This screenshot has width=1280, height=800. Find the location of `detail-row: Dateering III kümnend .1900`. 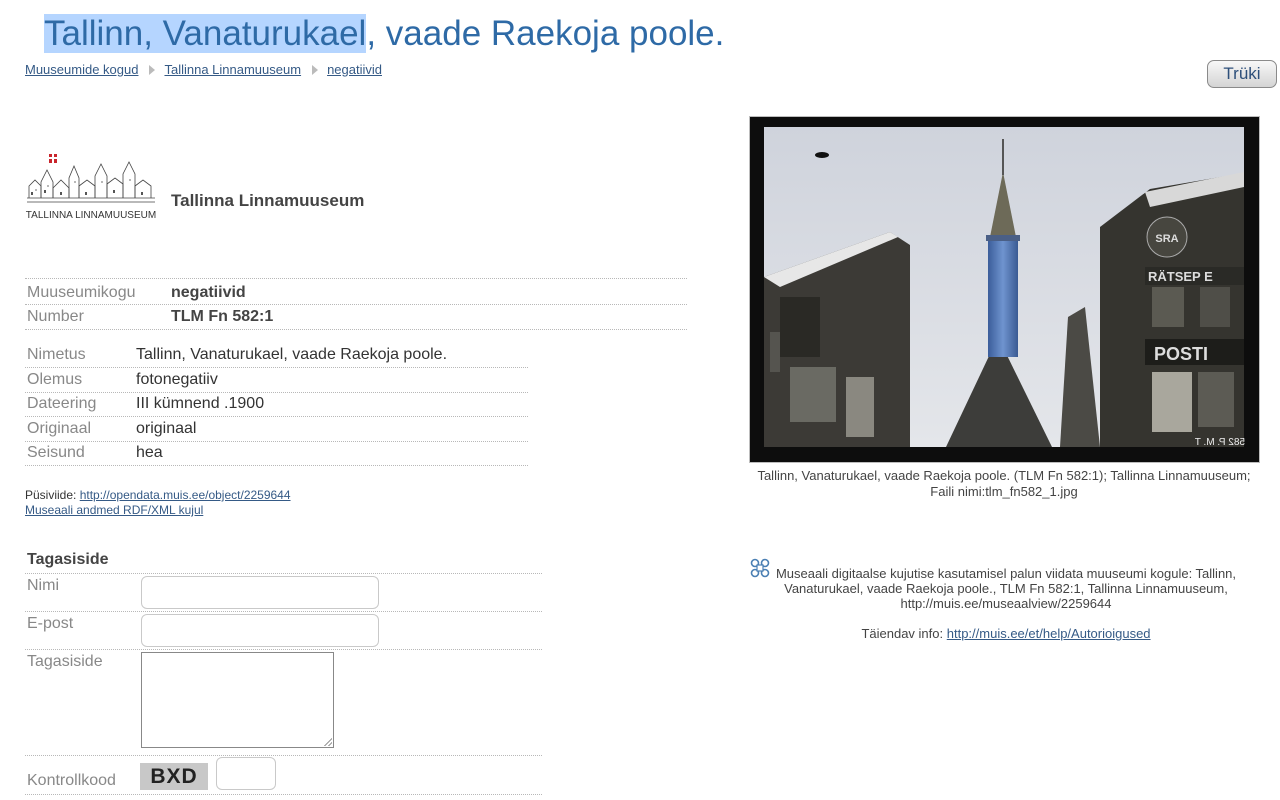

detail-row: Dateering III kümnend .1900 is located at coordinates (276, 404).